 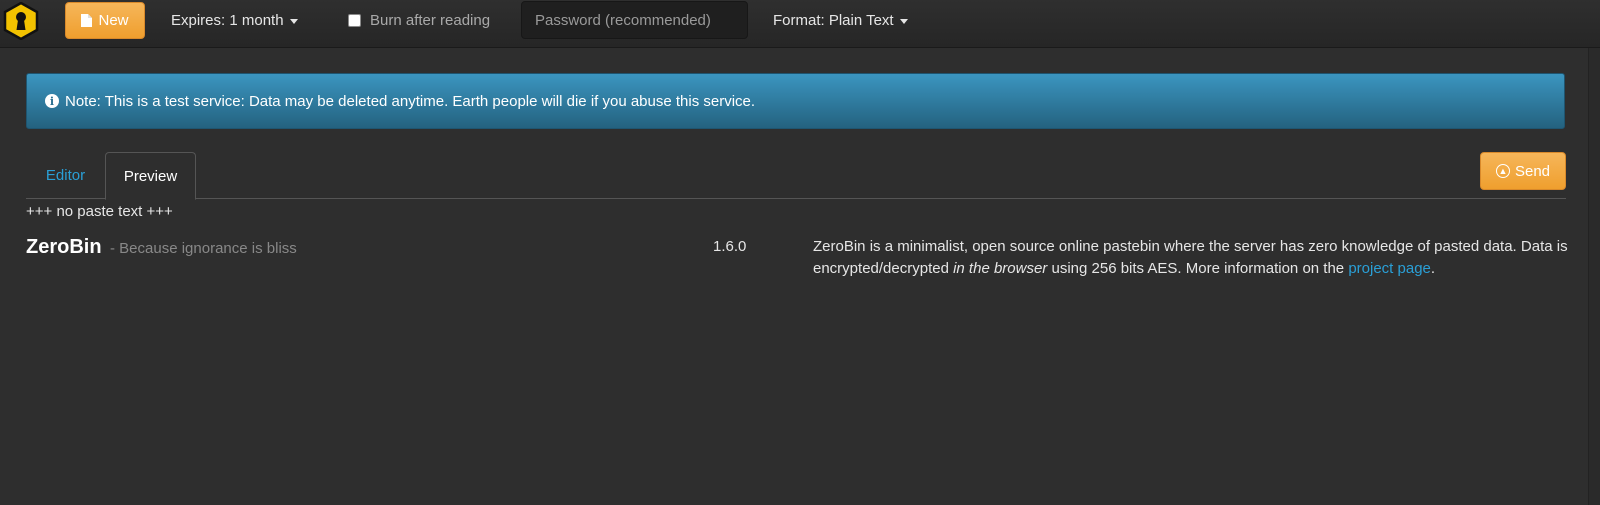 I want to click on info-icon: i, so click(x=52, y=101).